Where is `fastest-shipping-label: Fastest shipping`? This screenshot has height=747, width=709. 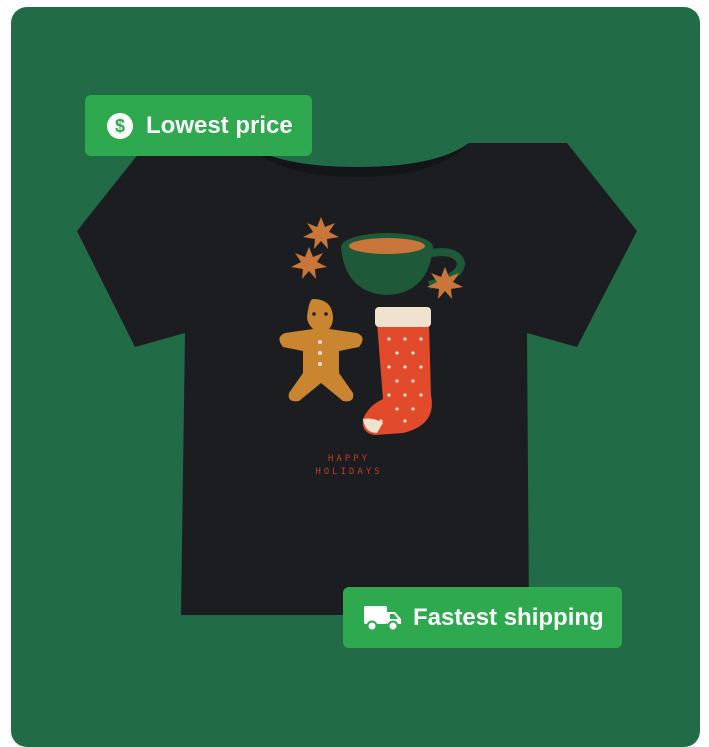
fastest-shipping-label: Fastest shipping is located at coordinates (508, 617).